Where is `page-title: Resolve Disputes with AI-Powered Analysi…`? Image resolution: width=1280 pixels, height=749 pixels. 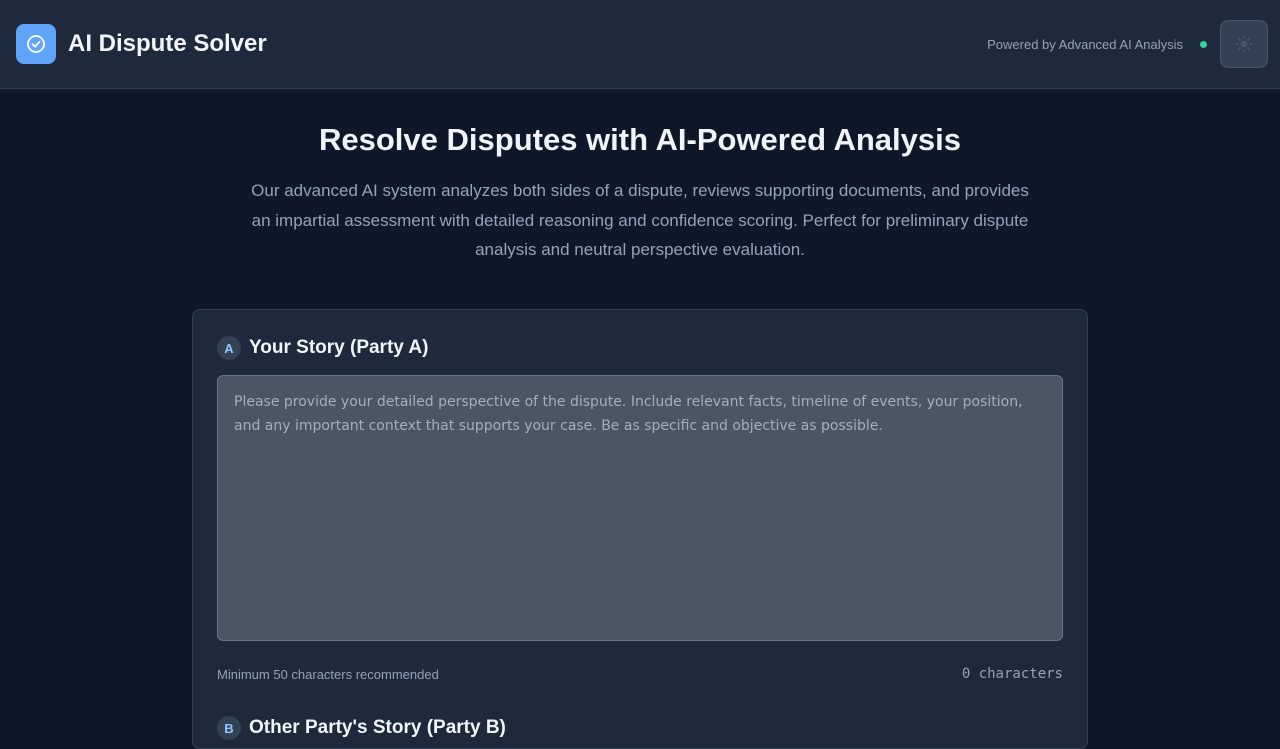 page-title: Resolve Disputes with AI-Powered Analysi… is located at coordinates (640, 139).